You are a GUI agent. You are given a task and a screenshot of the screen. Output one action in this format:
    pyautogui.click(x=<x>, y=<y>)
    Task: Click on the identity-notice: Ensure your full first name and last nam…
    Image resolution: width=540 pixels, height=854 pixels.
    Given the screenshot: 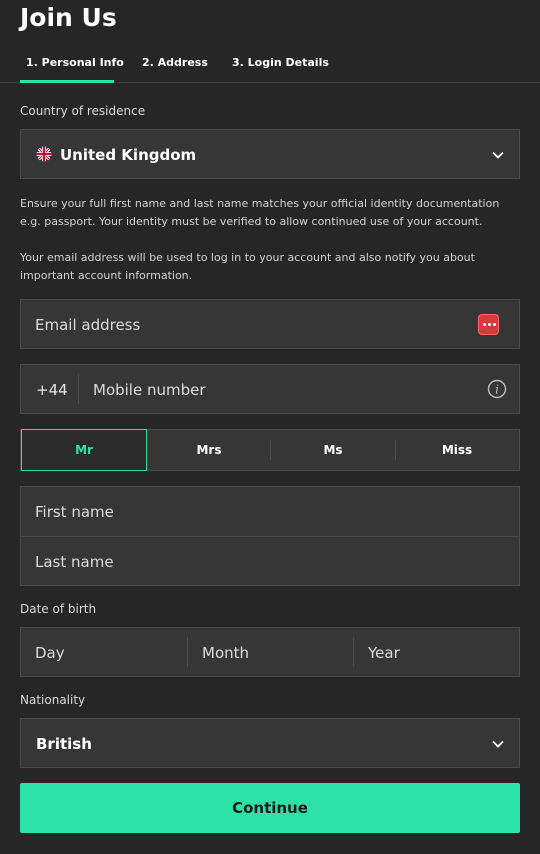 What is the action you would take?
    pyautogui.click(x=260, y=212)
    